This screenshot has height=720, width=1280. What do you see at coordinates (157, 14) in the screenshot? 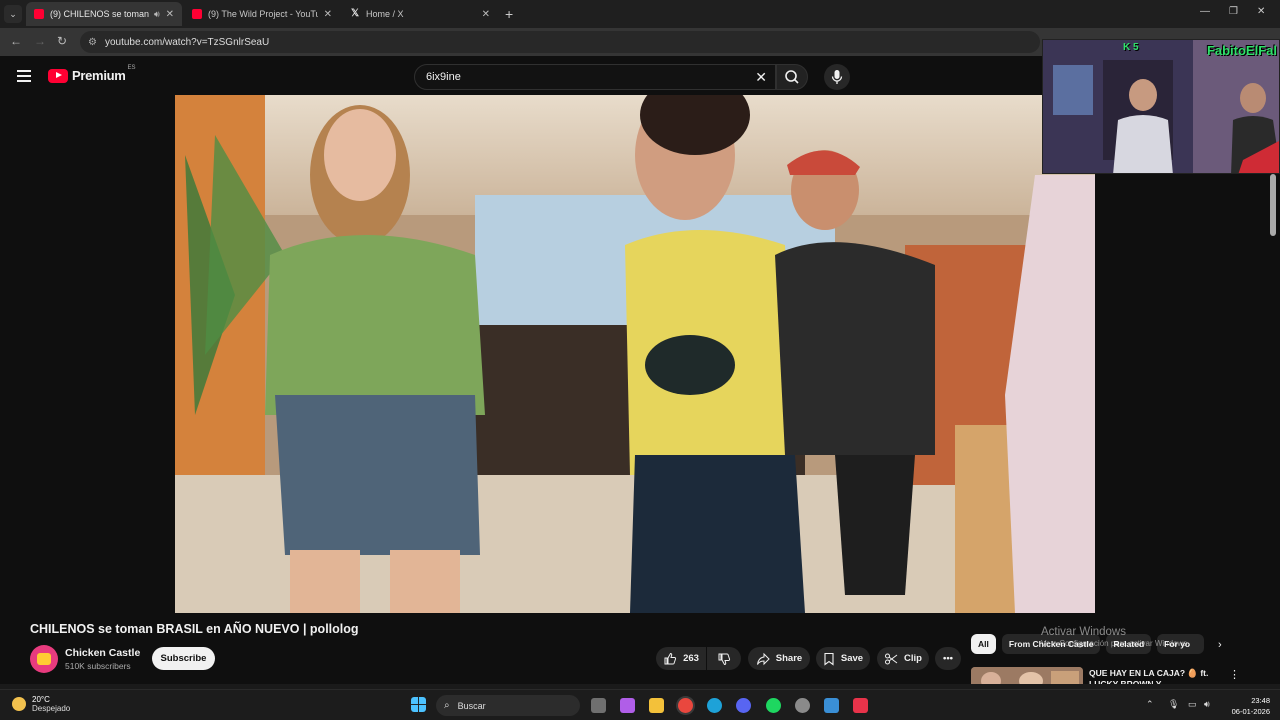
I see `speaker-icon: 🔊︎` at bounding box center [157, 14].